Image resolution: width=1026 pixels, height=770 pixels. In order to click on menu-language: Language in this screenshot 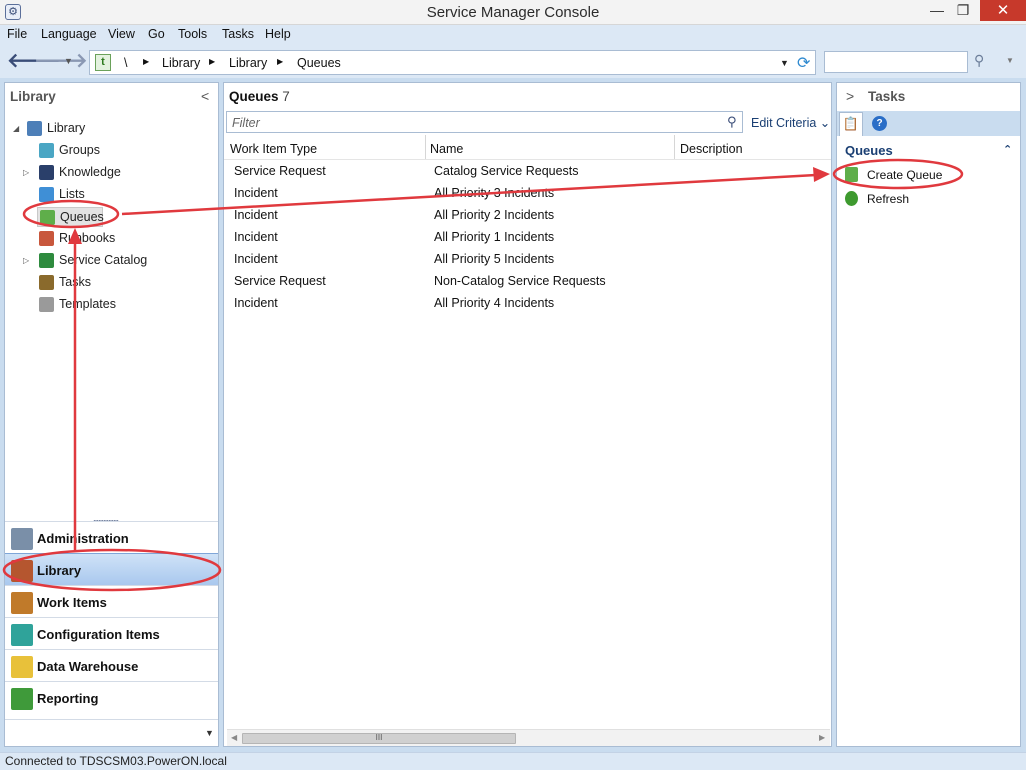, I will do `click(69, 34)`.